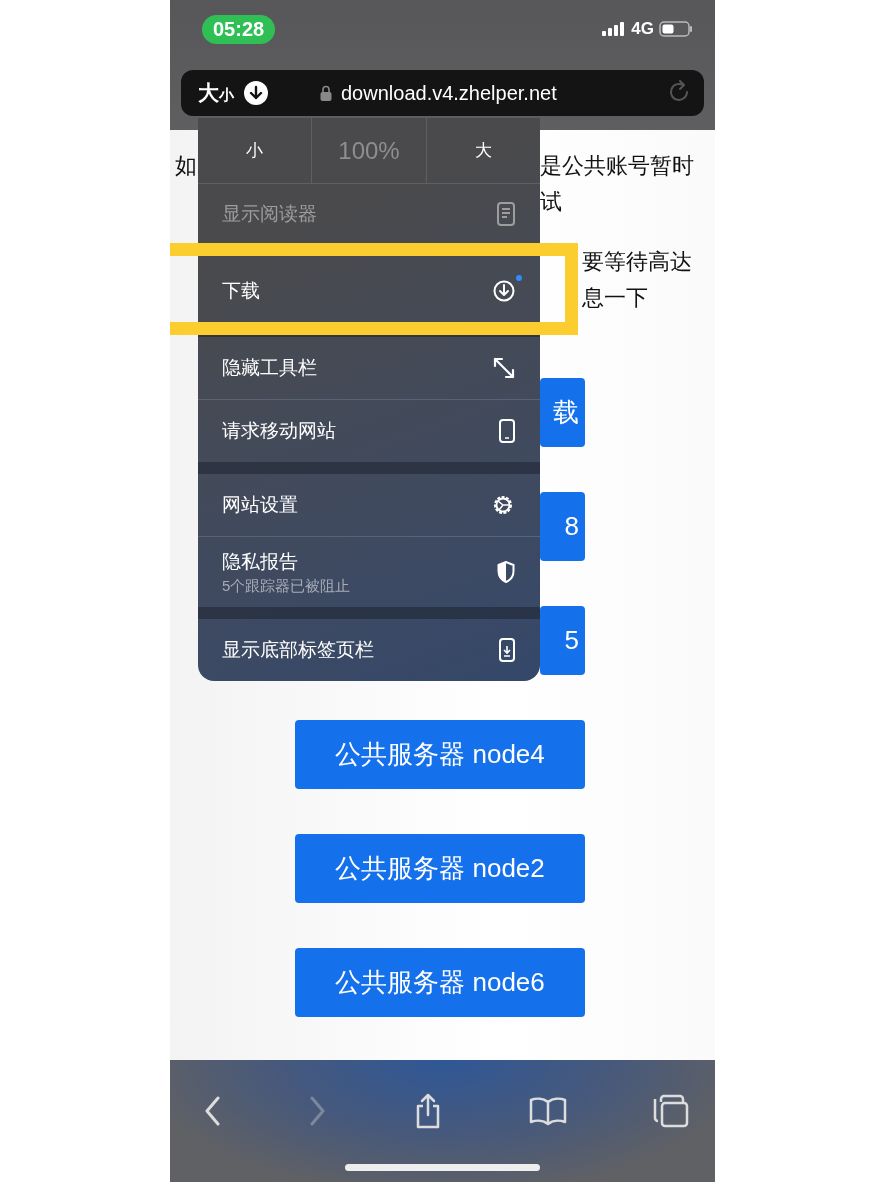 This screenshot has width=886, height=1182. I want to click on server-button: 公共服务器 node2, so click(440, 868).